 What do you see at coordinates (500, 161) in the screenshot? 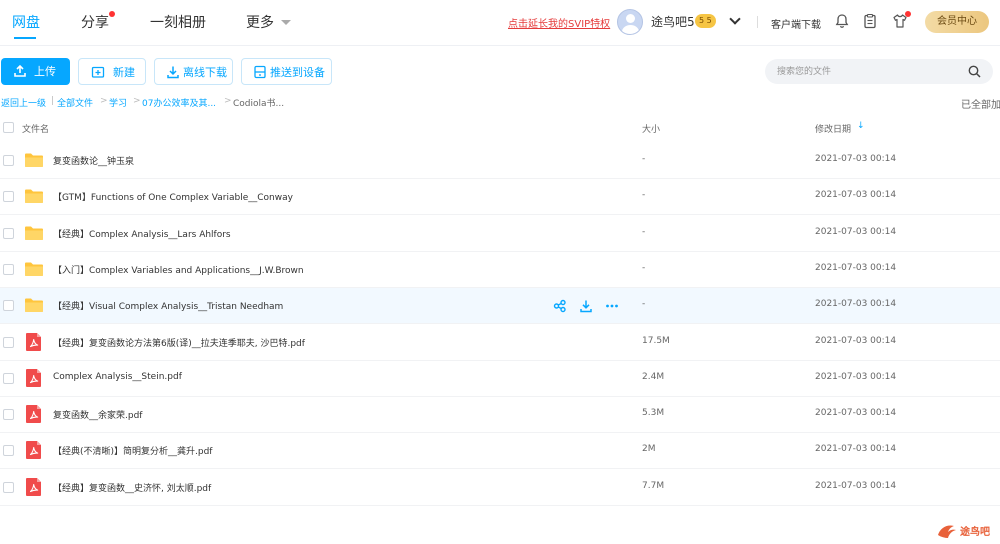
I see `table-row: 复变函数论__钟玉泉 - 2021-07-03 00:14` at bounding box center [500, 161].